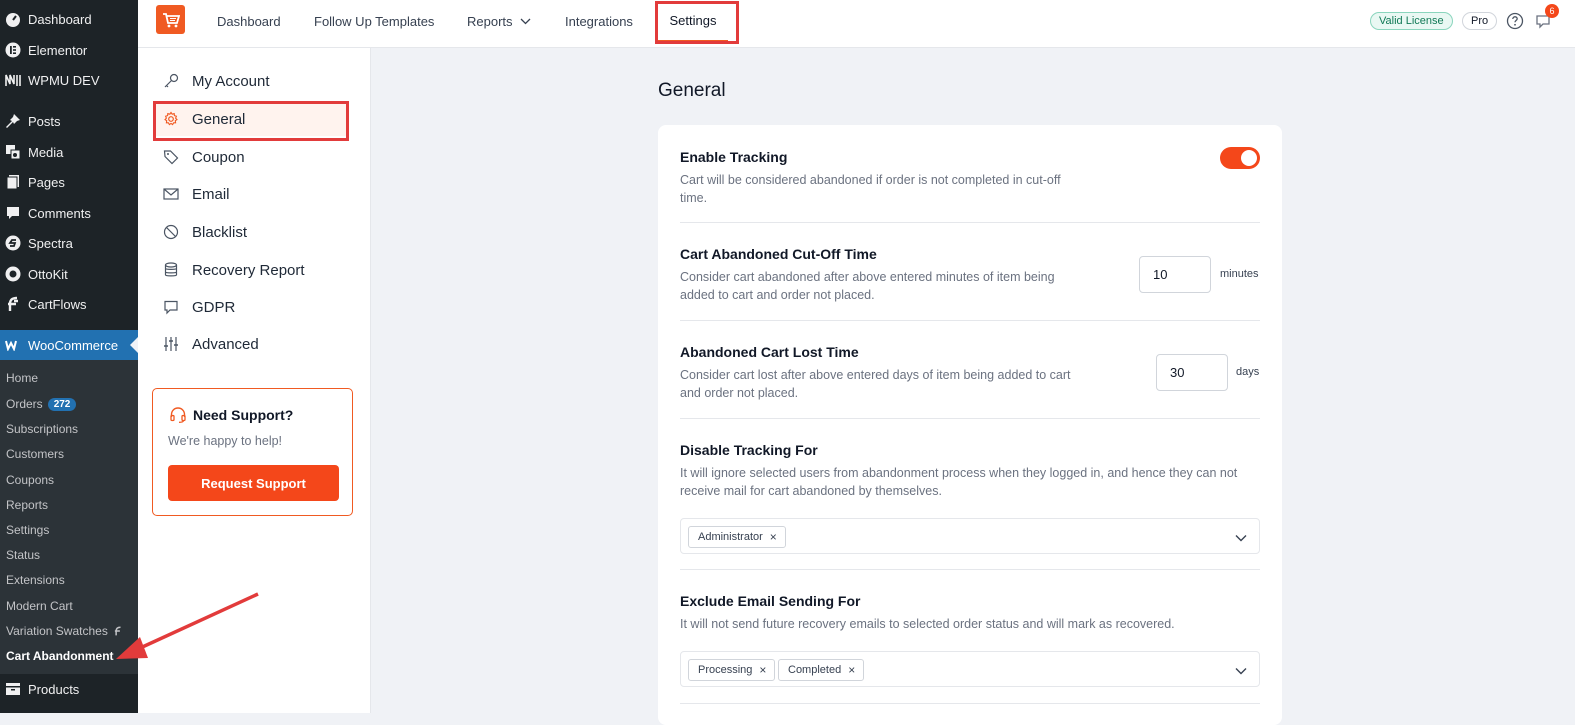 The width and height of the screenshot is (1575, 725). Describe the element at coordinates (249, 21) in the screenshot. I see `tab-dashboard: Dashboard` at that location.